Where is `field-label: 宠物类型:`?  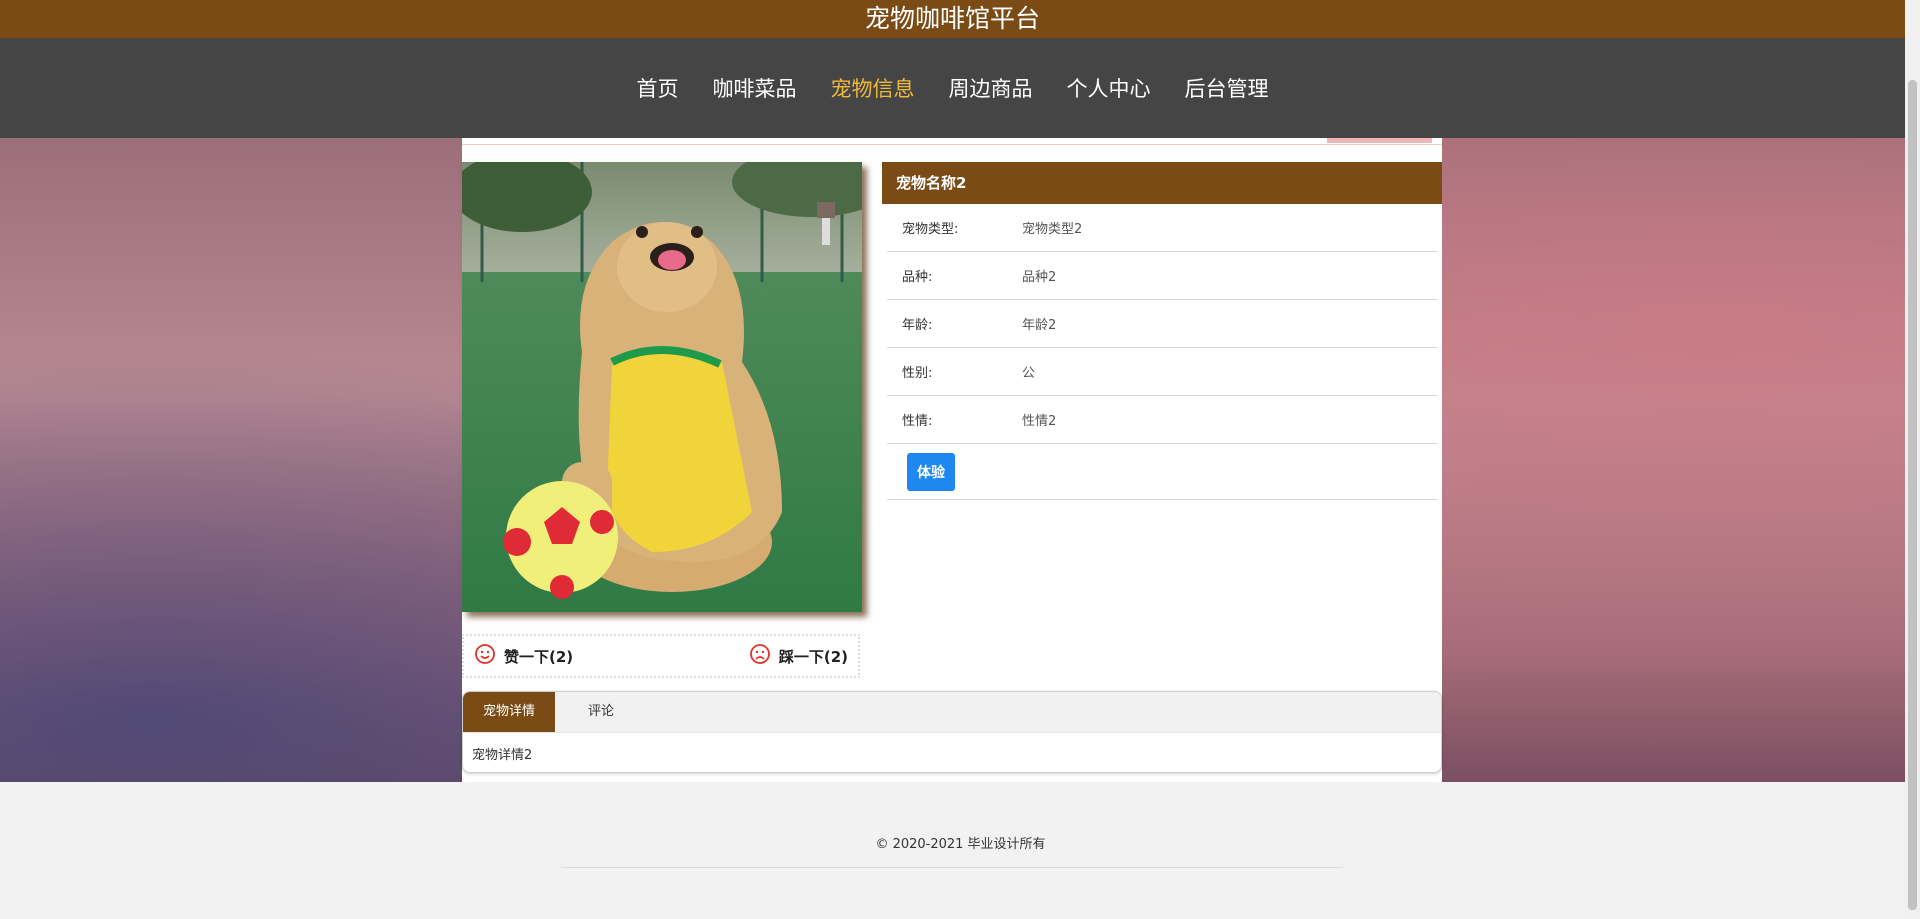
field-label: 宠物类型: is located at coordinates (930, 229).